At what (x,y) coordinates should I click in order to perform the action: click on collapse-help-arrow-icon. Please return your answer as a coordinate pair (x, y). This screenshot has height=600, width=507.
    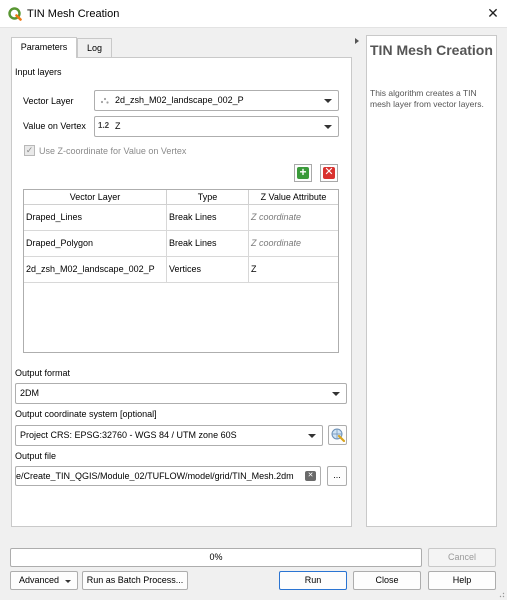
    Looking at the image, I should click on (357, 41).